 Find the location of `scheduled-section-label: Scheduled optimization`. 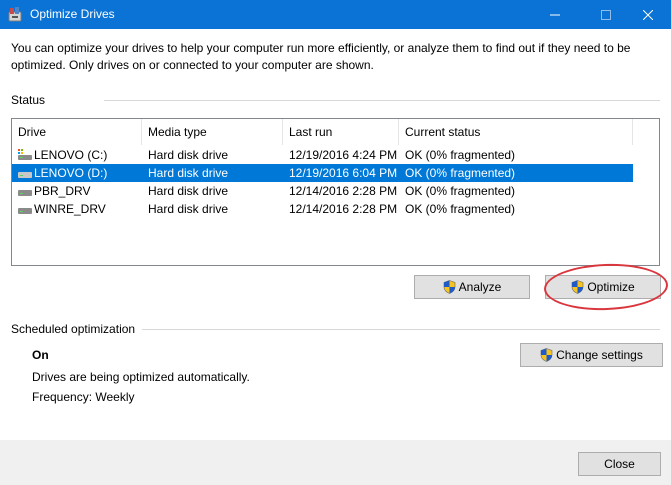

scheduled-section-label: Scheduled optimization is located at coordinates (73, 329).